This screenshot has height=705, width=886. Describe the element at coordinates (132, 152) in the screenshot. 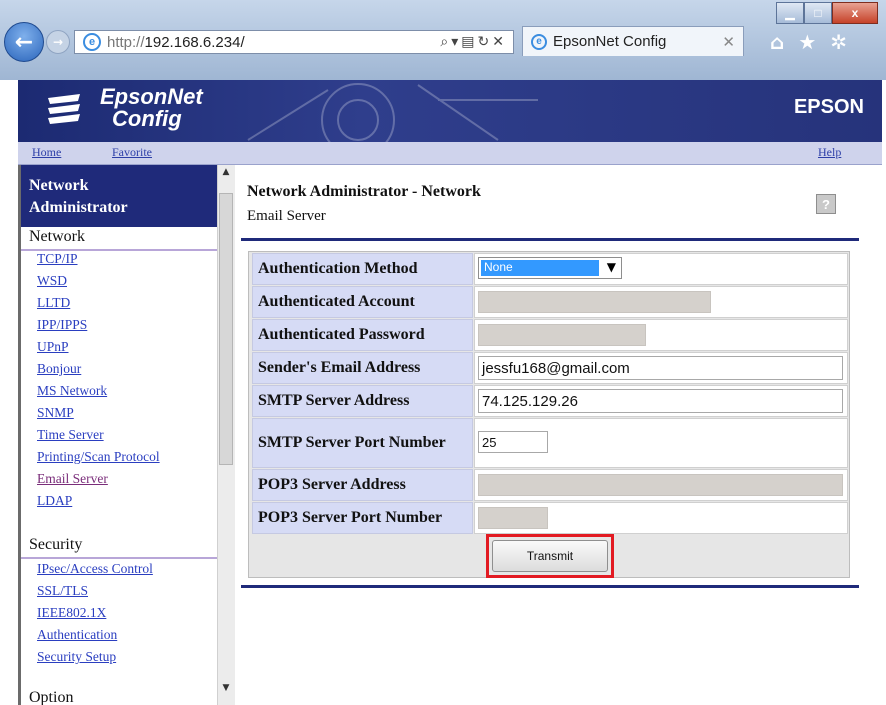

I see `favorite-link: Favorite` at that location.